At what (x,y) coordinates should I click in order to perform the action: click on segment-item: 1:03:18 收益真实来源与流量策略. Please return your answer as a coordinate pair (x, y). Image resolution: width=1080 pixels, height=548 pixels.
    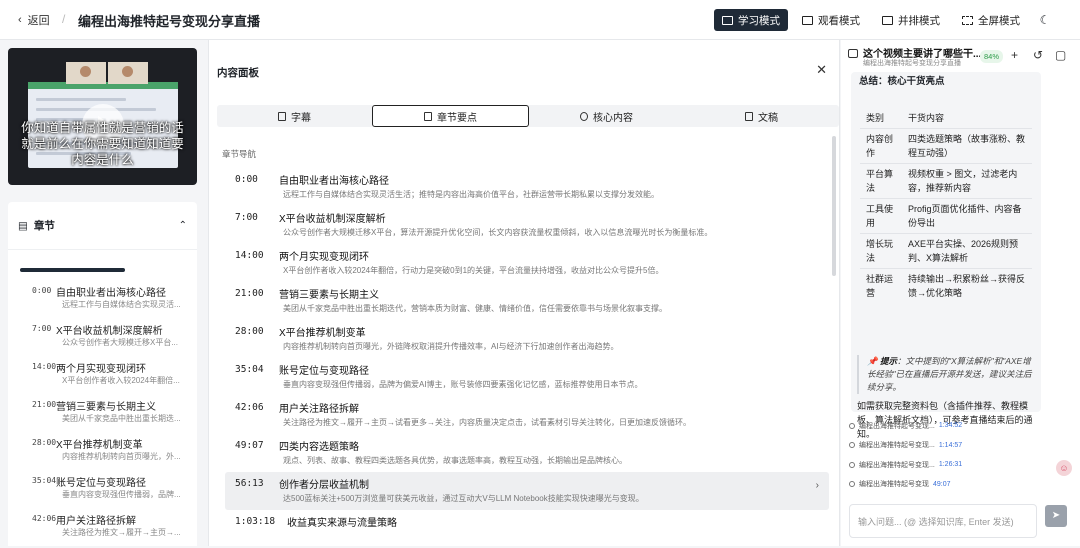
    Looking at the image, I should click on (527, 529).